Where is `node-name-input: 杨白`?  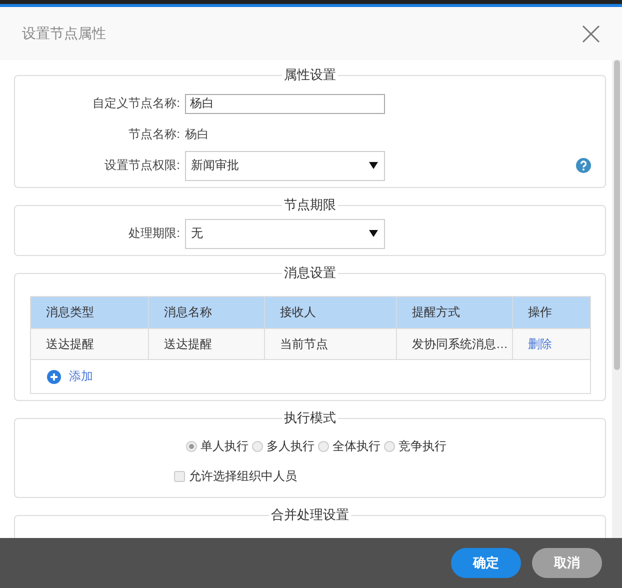
node-name-input: 杨白 is located at coordinates (285, 104).